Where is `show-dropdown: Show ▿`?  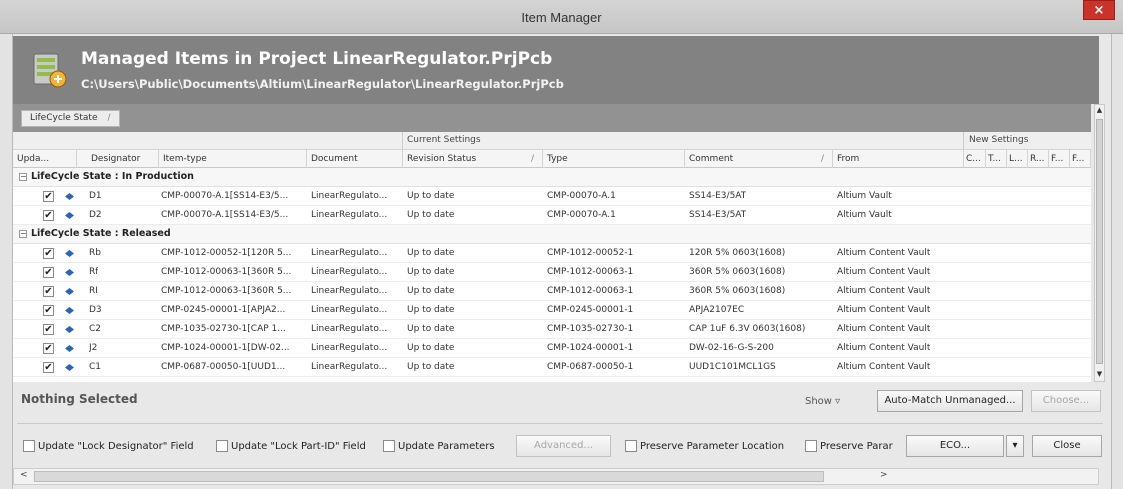 show-dropdown: Show ▿ is located at coordinates (822, 401).